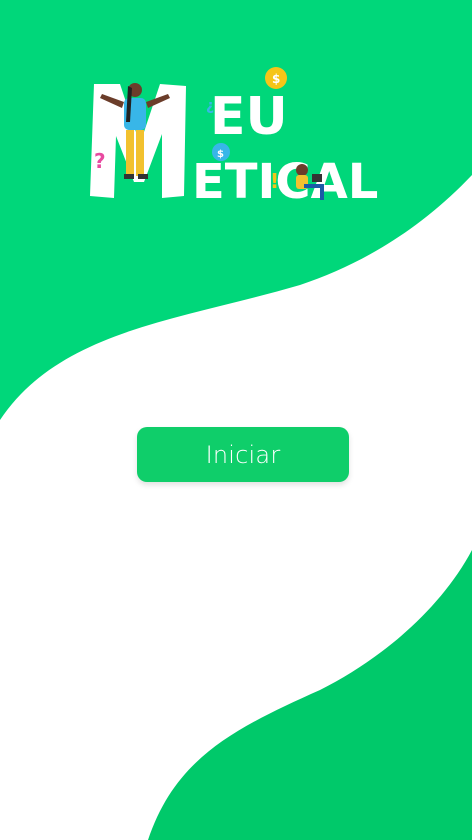 The width and height of the screenshot is (472, 840). Describe the element at coordinates (249, 117) in the screenshot. I see `logo-line1: EU` at that location.